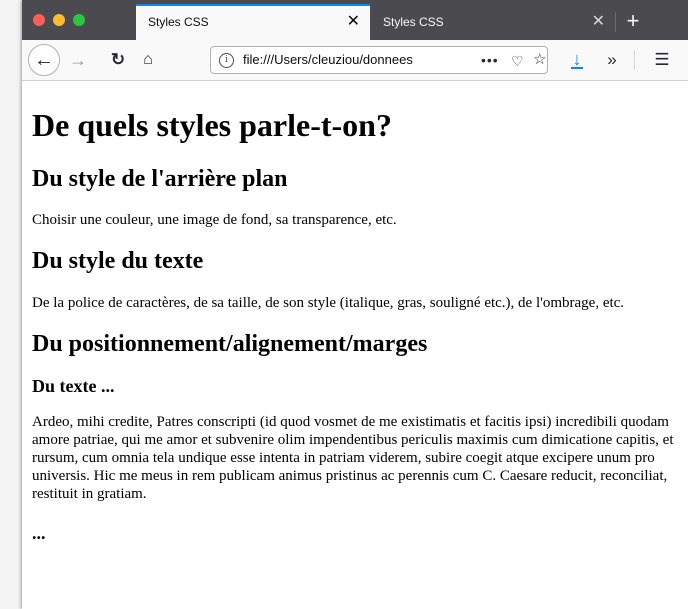 The width and height of the screenshot is (688, 609). Describe the element at coordinates (148, 60) in the screenshot. I see `home-icon: ⌂` at that location.